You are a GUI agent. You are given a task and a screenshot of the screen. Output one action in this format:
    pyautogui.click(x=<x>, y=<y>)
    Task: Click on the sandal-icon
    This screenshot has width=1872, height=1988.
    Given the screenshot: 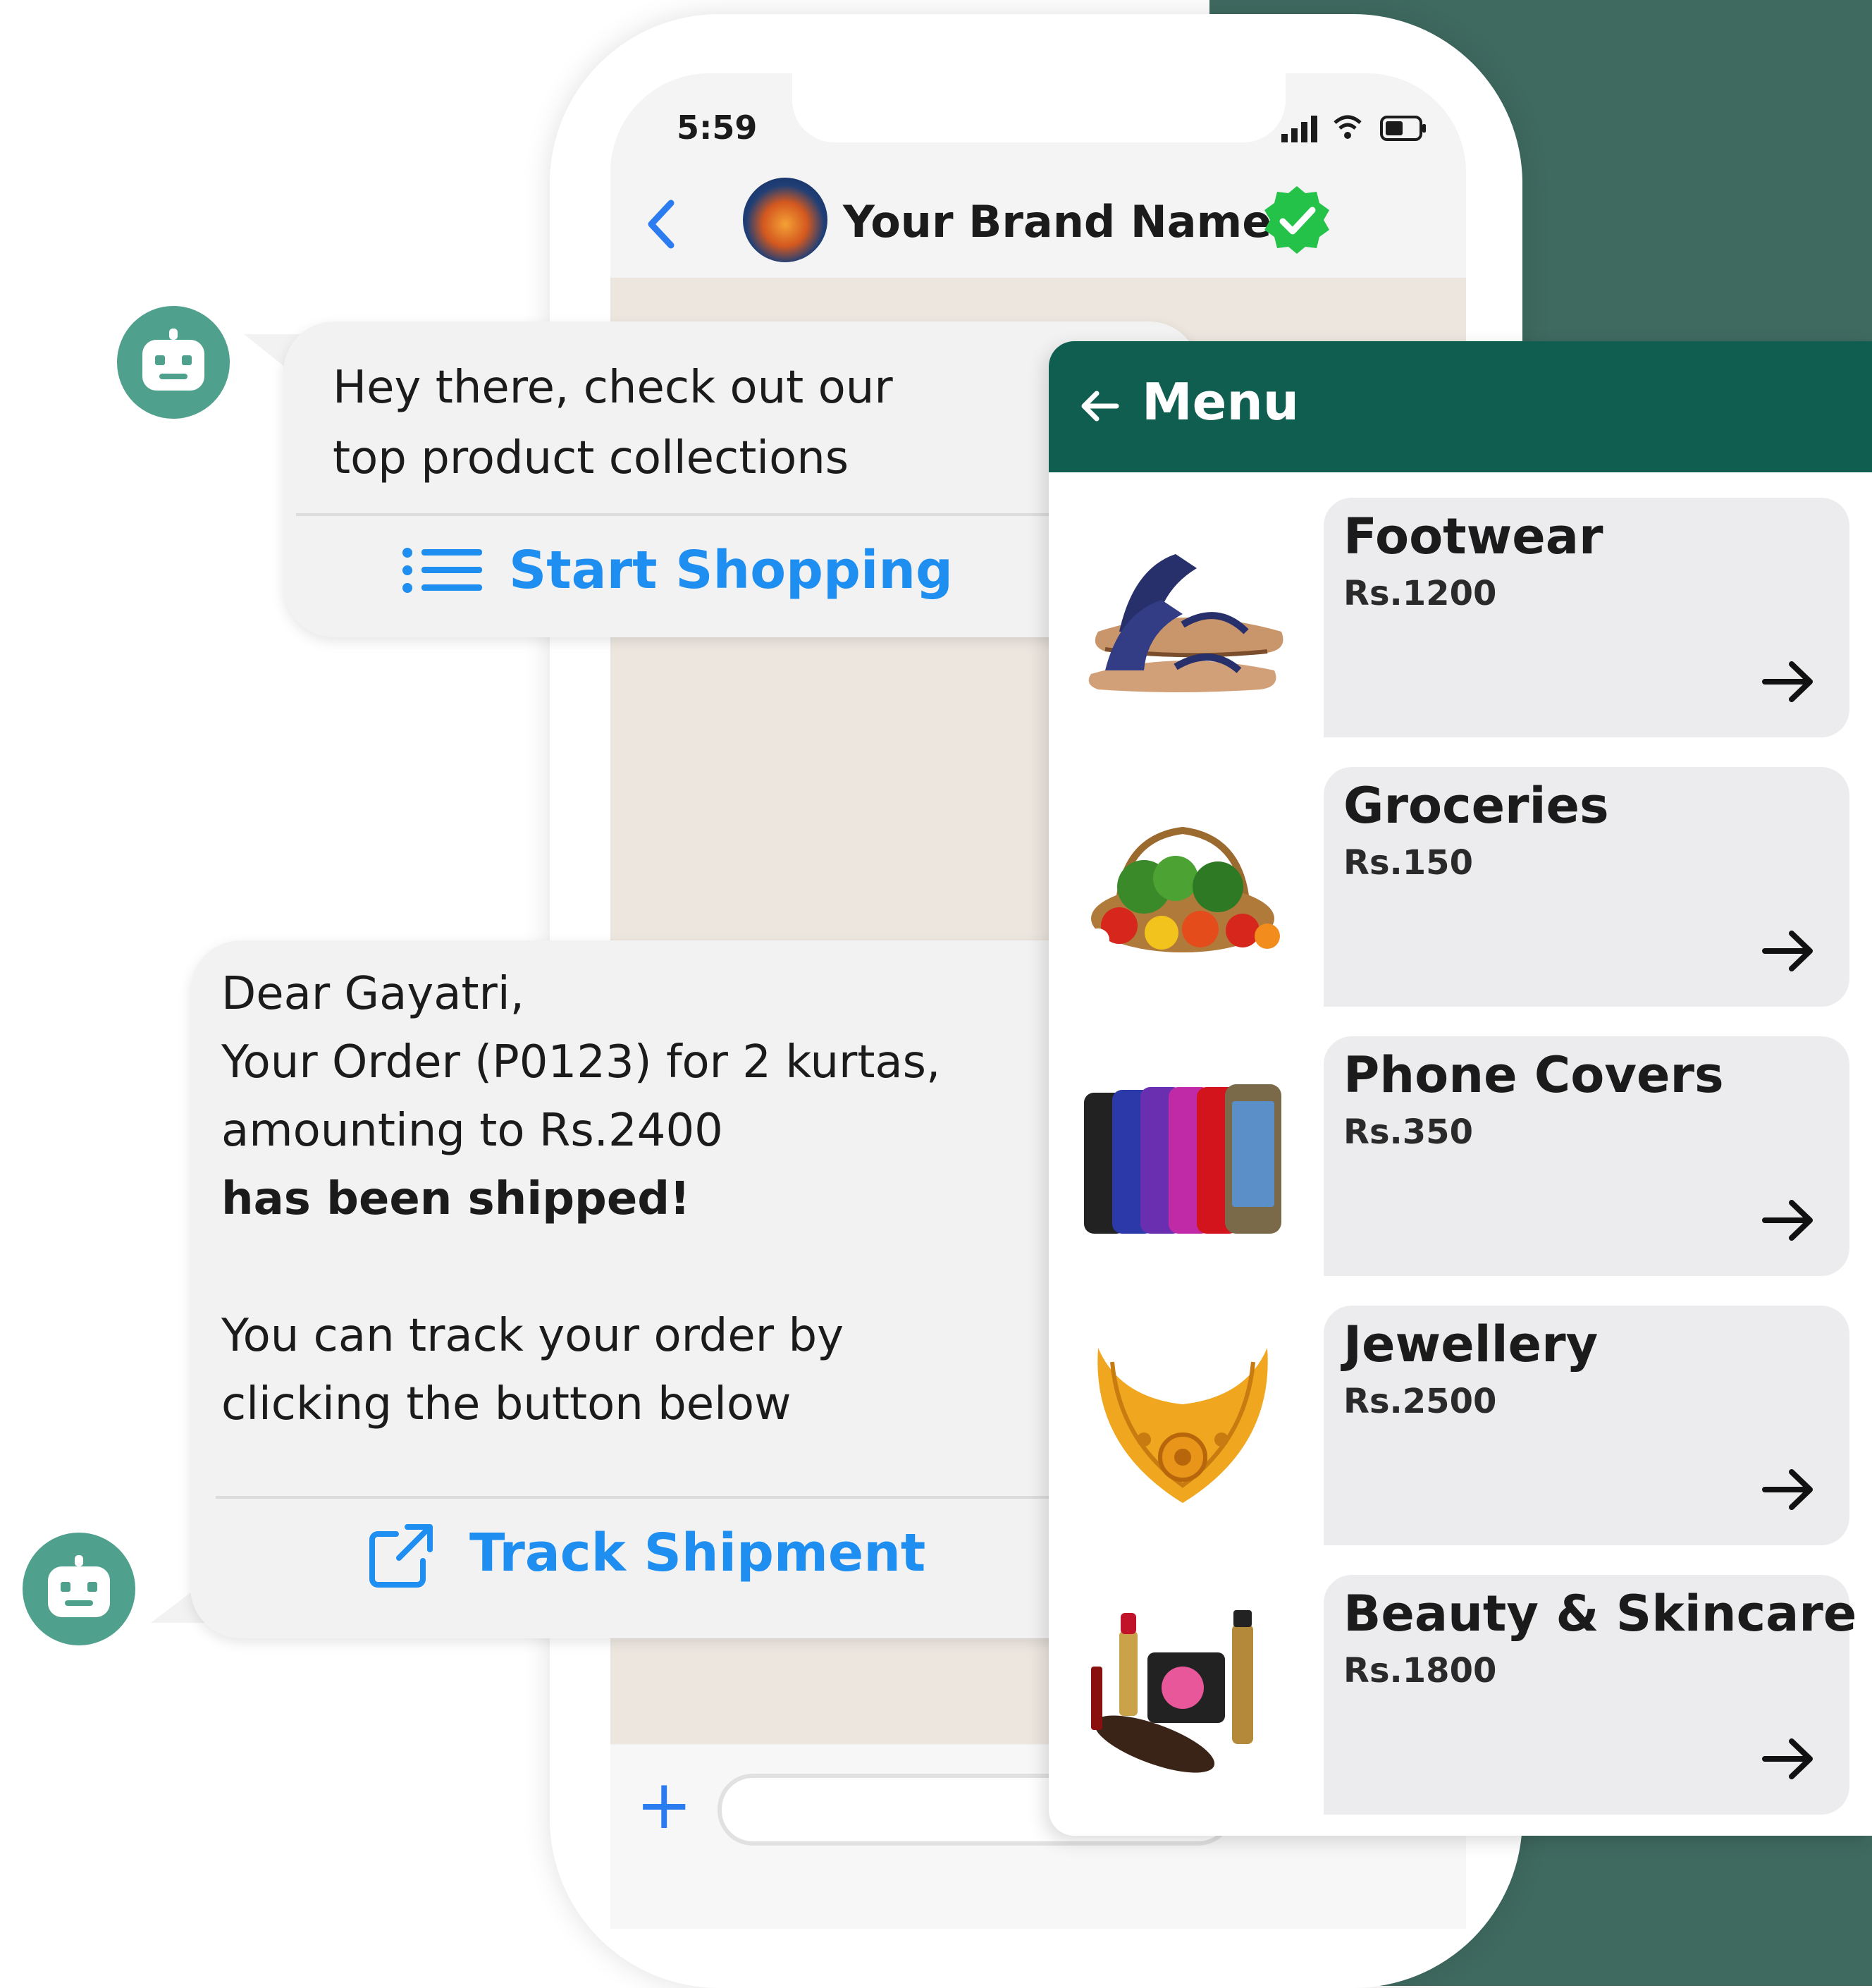 What is the action you would take?
    pyautogui.click(x=1185, y=623)
    